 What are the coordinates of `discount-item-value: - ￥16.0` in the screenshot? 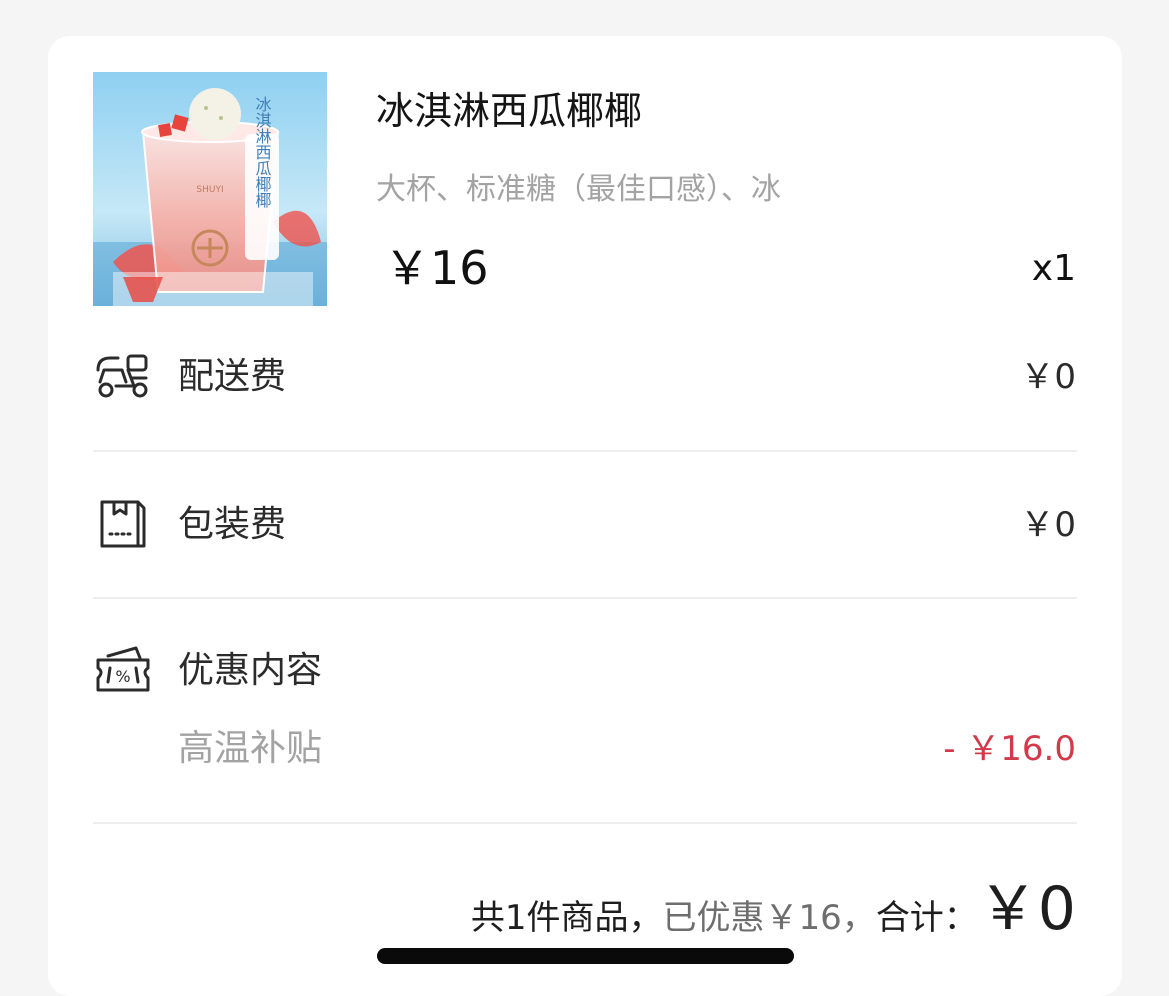 It's located at (1009, 749).